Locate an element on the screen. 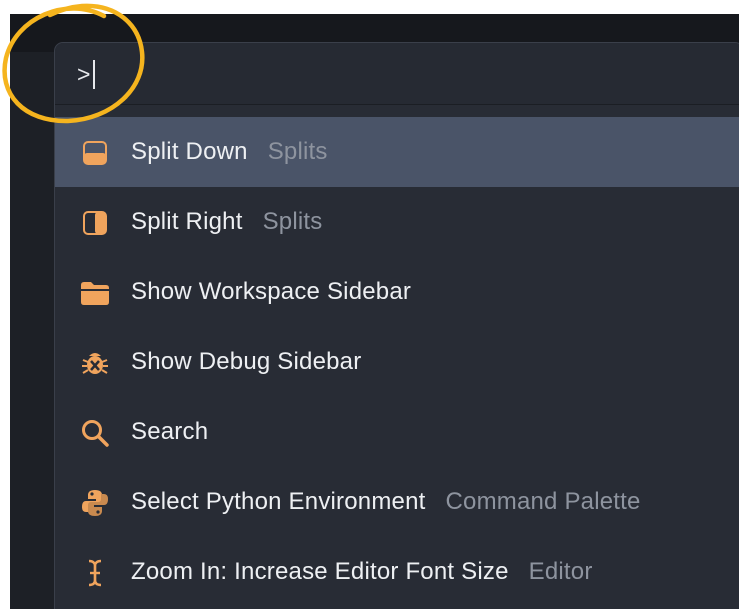 The height and width of the screenshot is (609, 739). palette-search-bar is located at coordinates (397, 74).